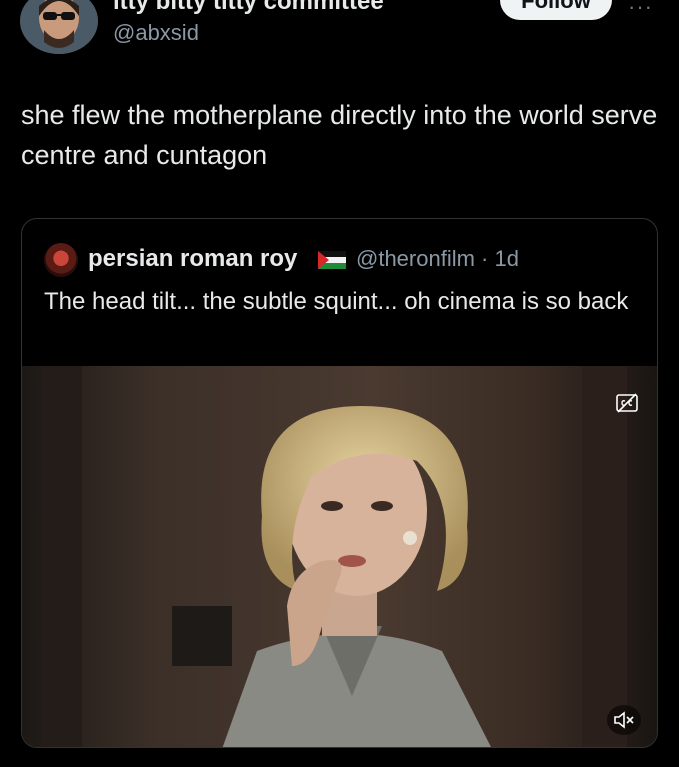 Image resolution: width=679 pixels, height=767 pixels. What do you see at coordinates (640, 10) in the screenshot?
I see `more-options-icon: ···` at bounding box center [640, 10].